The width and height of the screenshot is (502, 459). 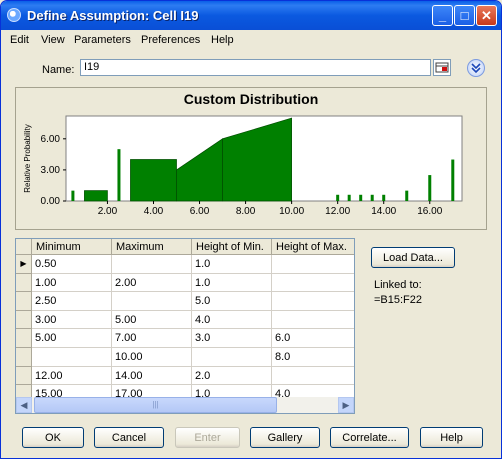 What do you see at coordinates (72, 301) in the screenshot?
I see `table-cell: 2.50` at bounding box center [72, 301].